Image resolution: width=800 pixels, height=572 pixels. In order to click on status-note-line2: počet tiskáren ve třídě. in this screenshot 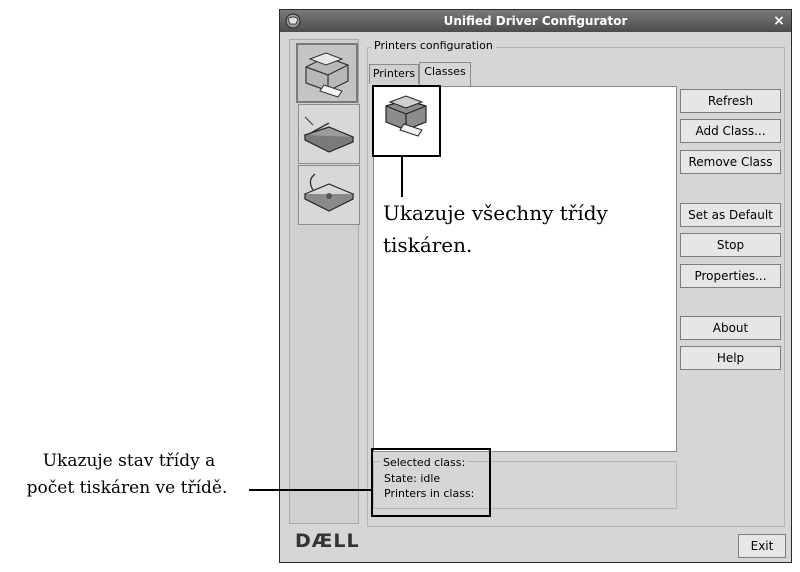, I will do `click(127, 488)`.